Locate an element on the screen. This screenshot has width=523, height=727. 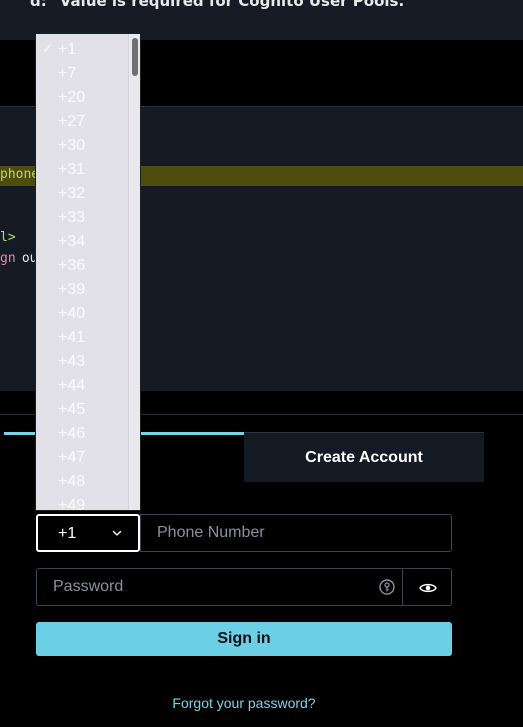
phone-number-input is located at coordinates (296, 533).